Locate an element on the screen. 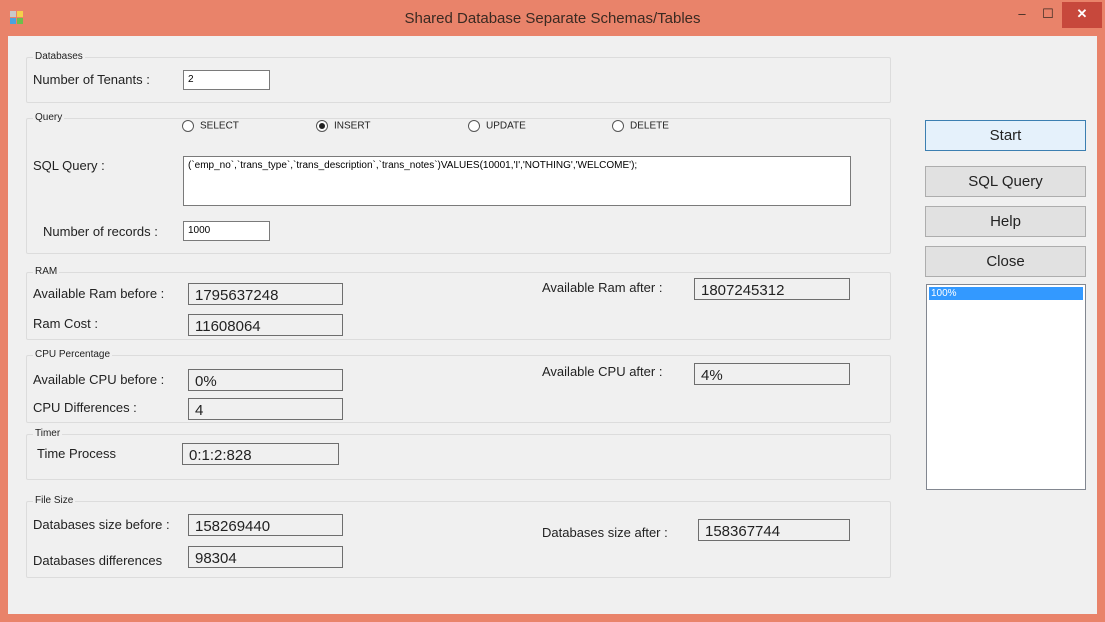 Image resolution: width=1105 pixels, height=622 pixels. cpu-legend: CPU Percentage is located at coordinates (73, 354).